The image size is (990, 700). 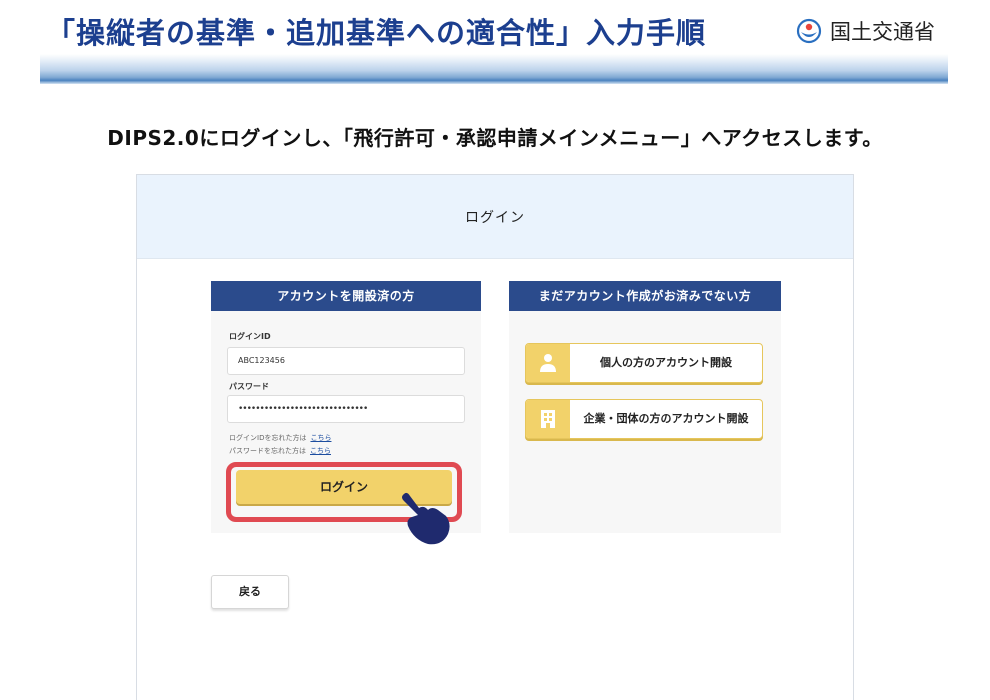 I want to click on login-button-anchor: ログイン, so click(x=336, y=348).